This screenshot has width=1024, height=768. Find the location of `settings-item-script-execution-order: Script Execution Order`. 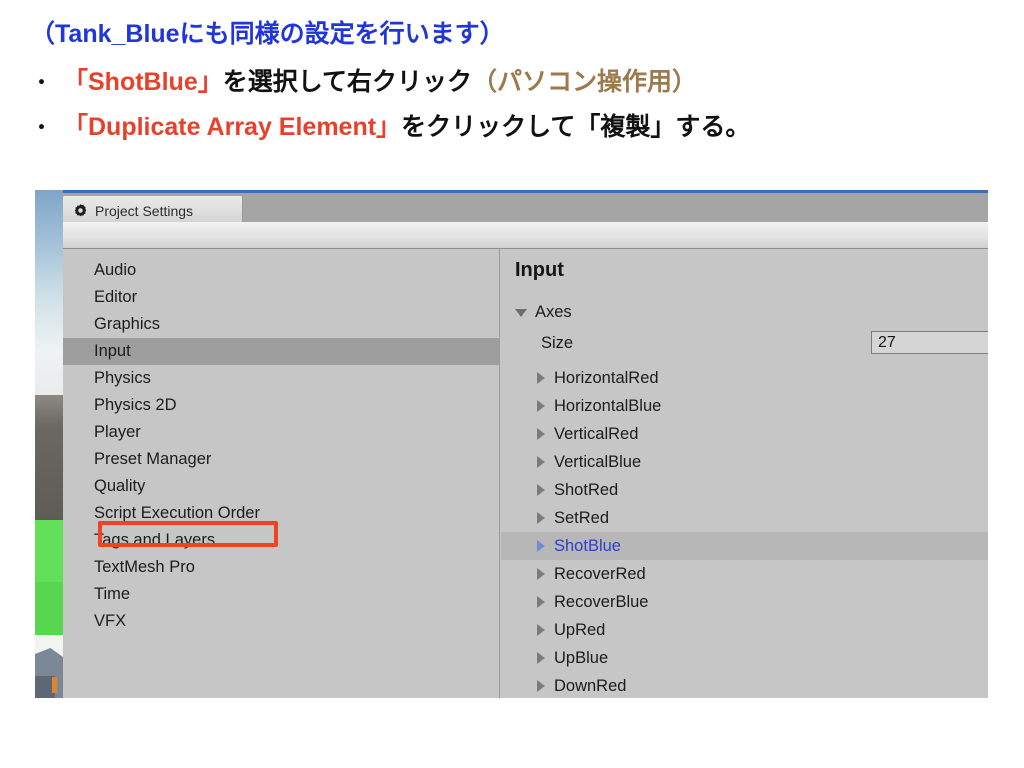

settings-item-script-execution-order: Script Execution Order is located at coordinates (281, 513).